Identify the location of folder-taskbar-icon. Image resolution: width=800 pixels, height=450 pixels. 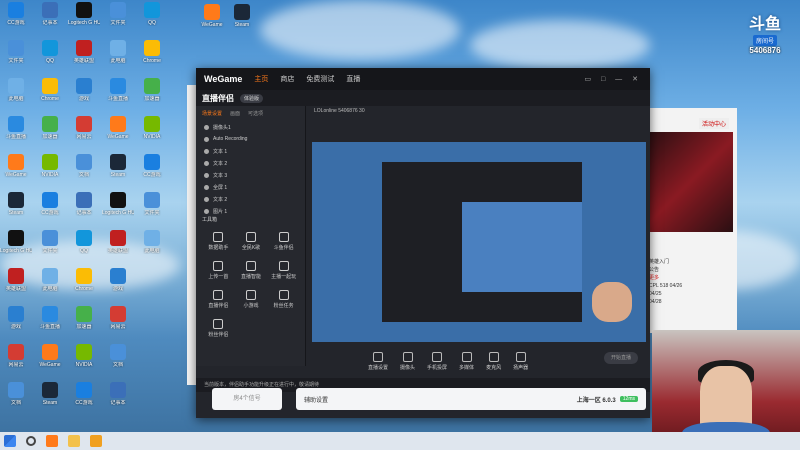
(74, 441).